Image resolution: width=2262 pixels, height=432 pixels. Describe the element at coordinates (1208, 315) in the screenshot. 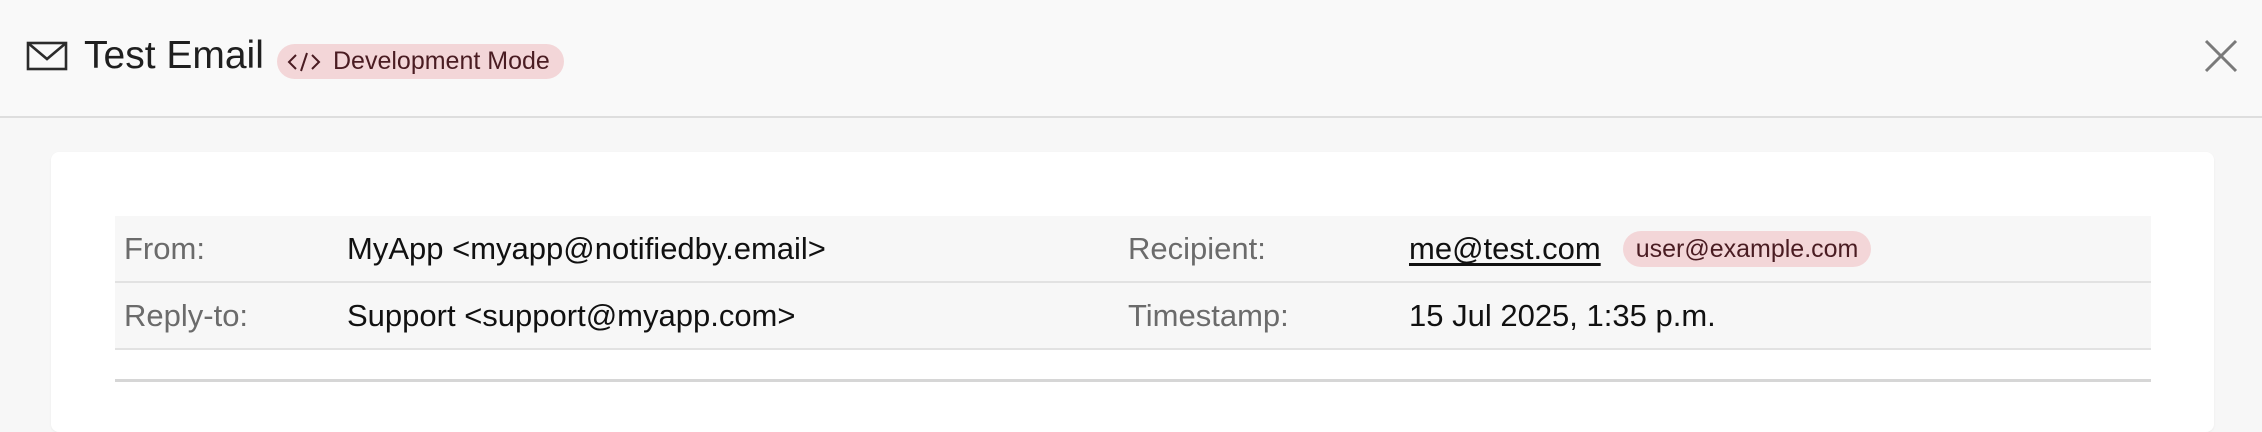

I see `timestamp-label: Timestamp:` at that location.